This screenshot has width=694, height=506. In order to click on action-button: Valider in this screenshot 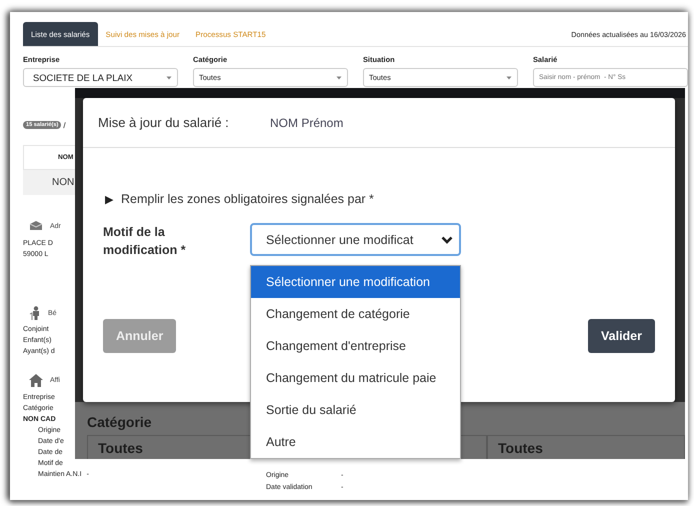, I will do `click(621, 336)`.